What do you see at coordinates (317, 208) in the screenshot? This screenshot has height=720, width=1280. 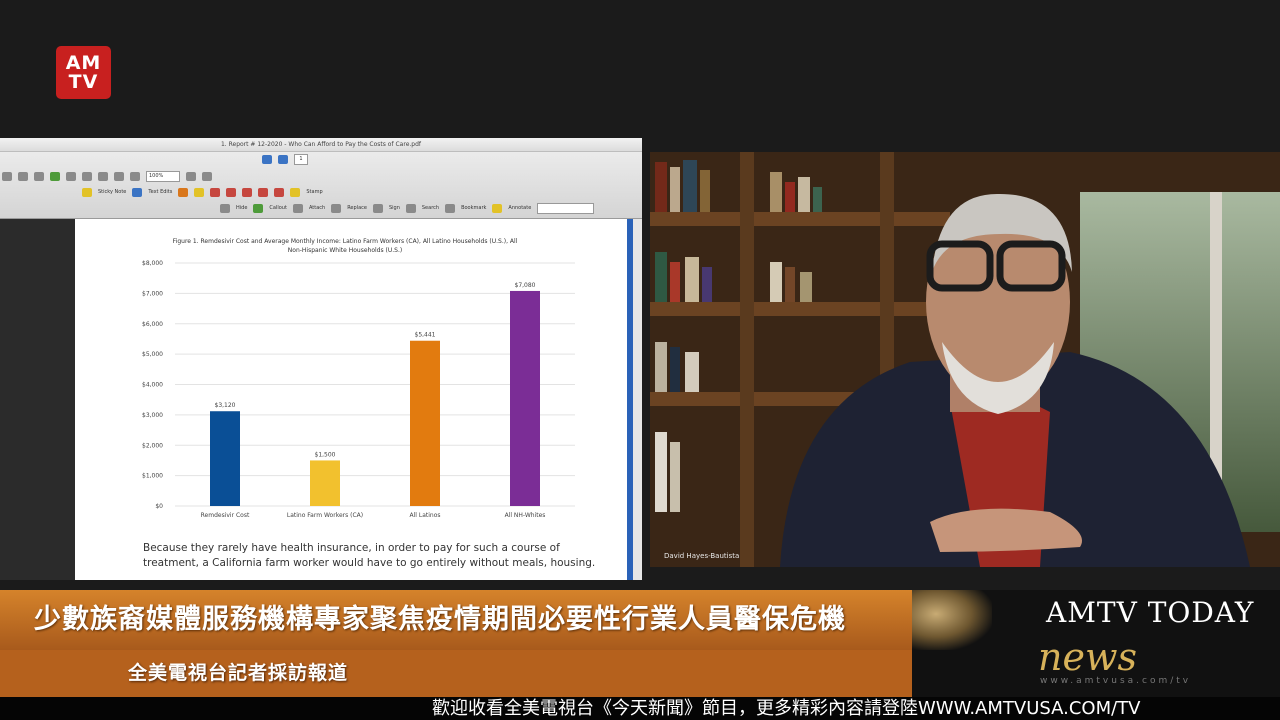 I see `attach-label: Attach` at bounding box center [317, 208].